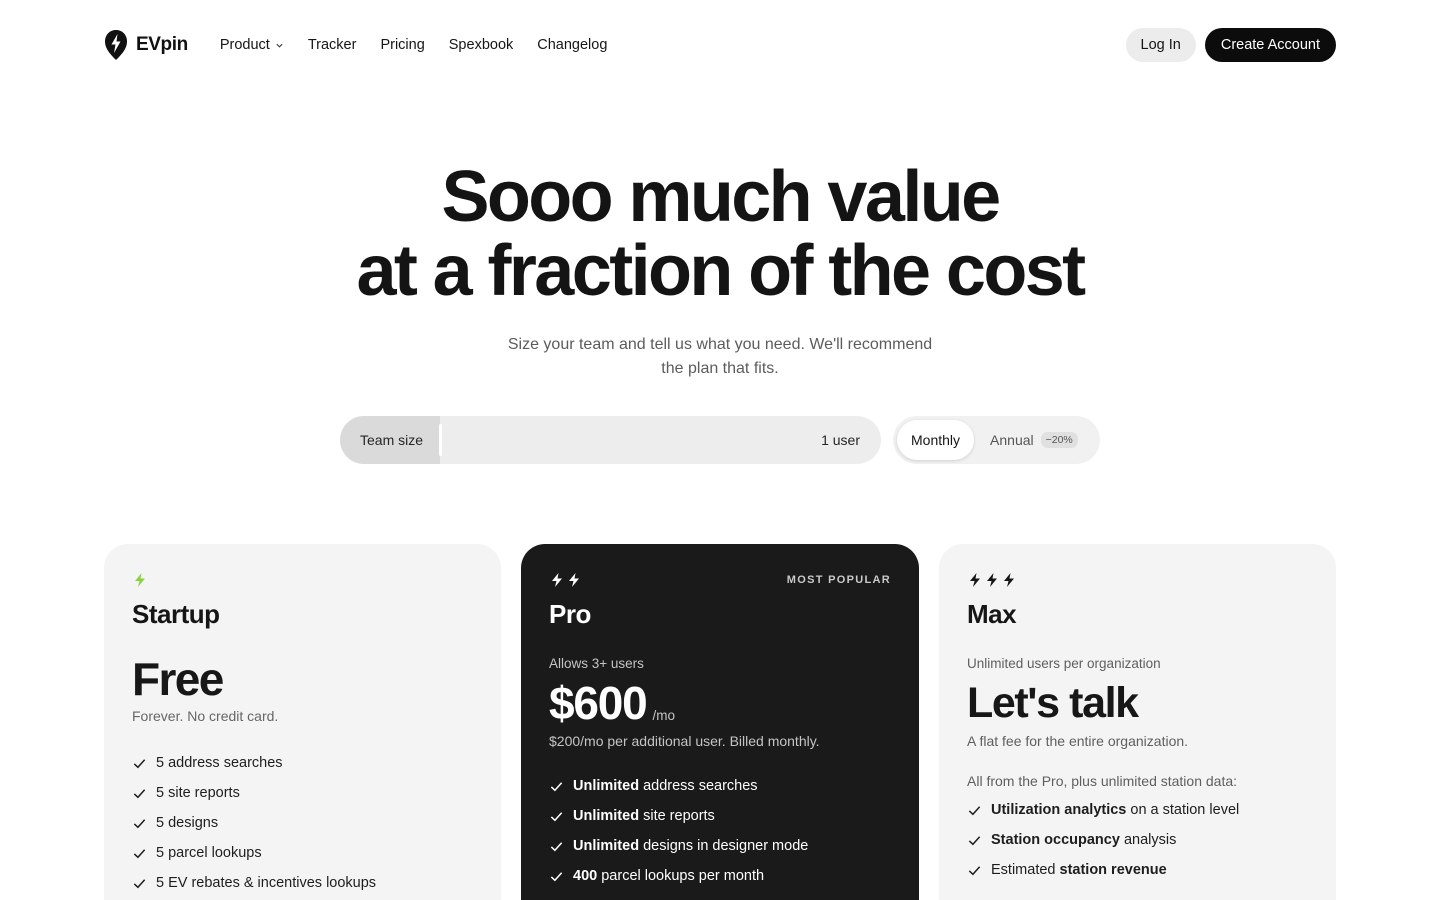 The image size is (1440, 900). I want to click on feature-strong-text: 400, so click(585, 876).